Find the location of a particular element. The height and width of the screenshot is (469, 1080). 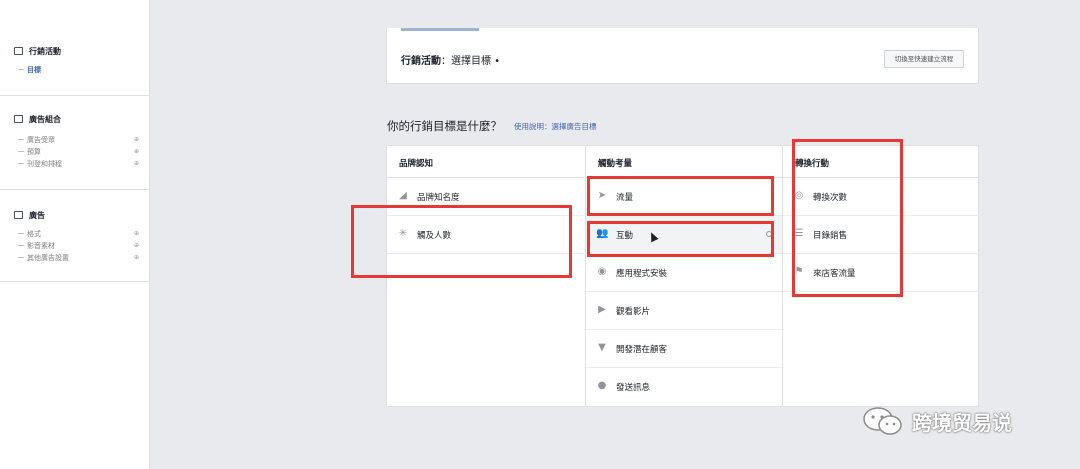

wechat-icon is located at coordinates (882, 421).